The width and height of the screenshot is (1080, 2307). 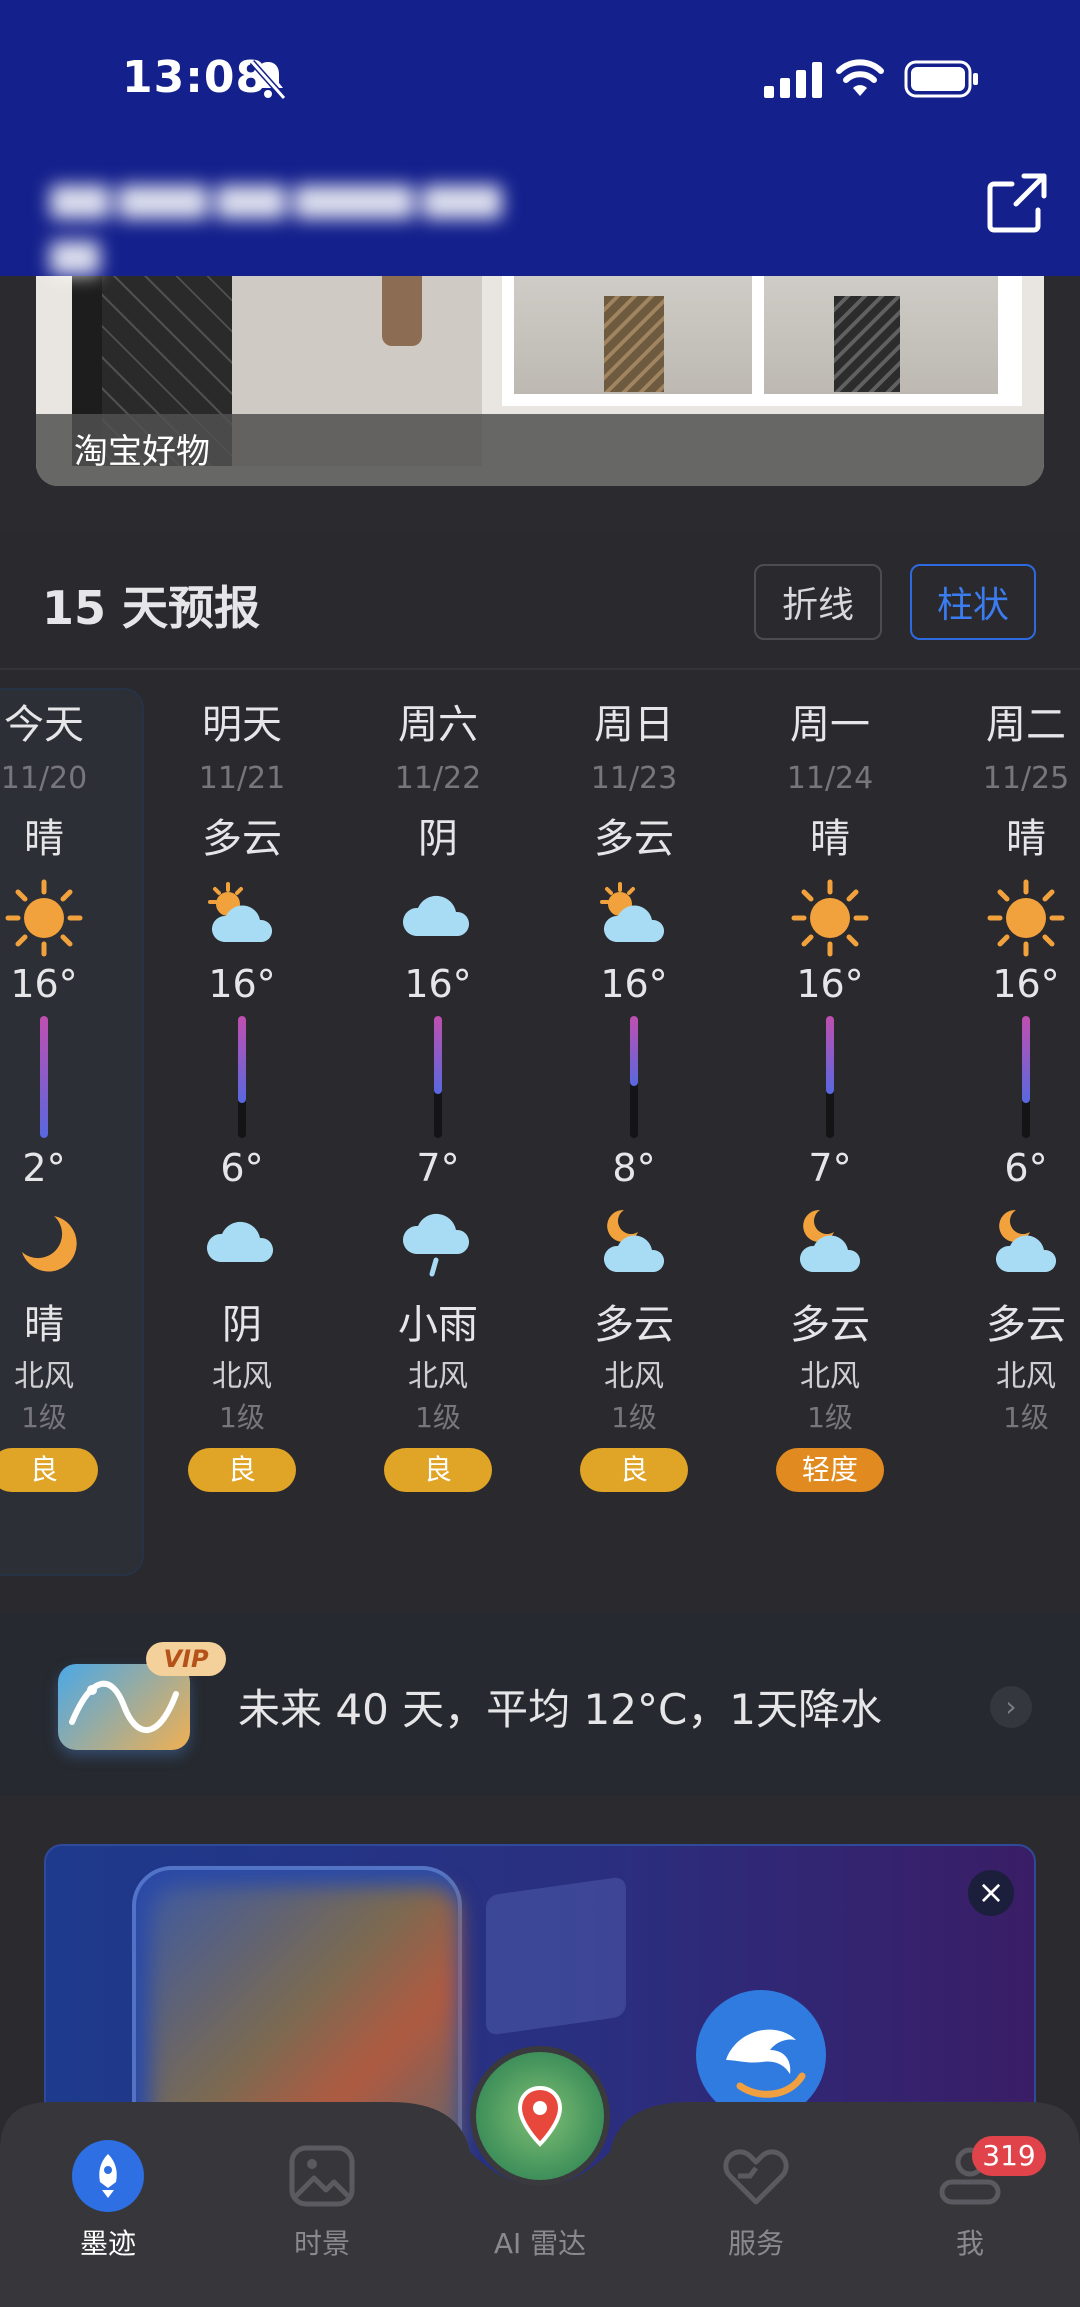 What do you see at coordinates (540, 138) in the screenshot?
I see `top-header: 13:08` at bounding box center [540, 138].